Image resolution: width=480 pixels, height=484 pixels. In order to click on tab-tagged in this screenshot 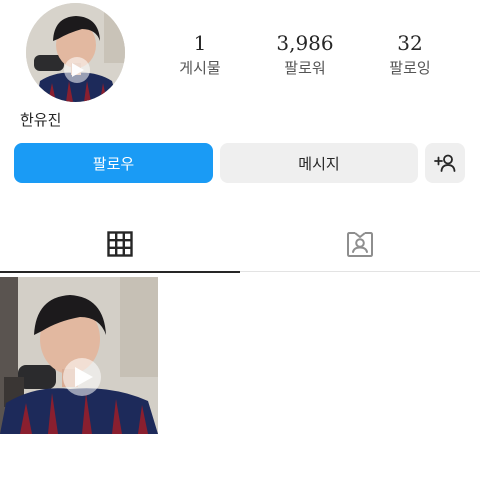, I will do `click(360, 244)`.